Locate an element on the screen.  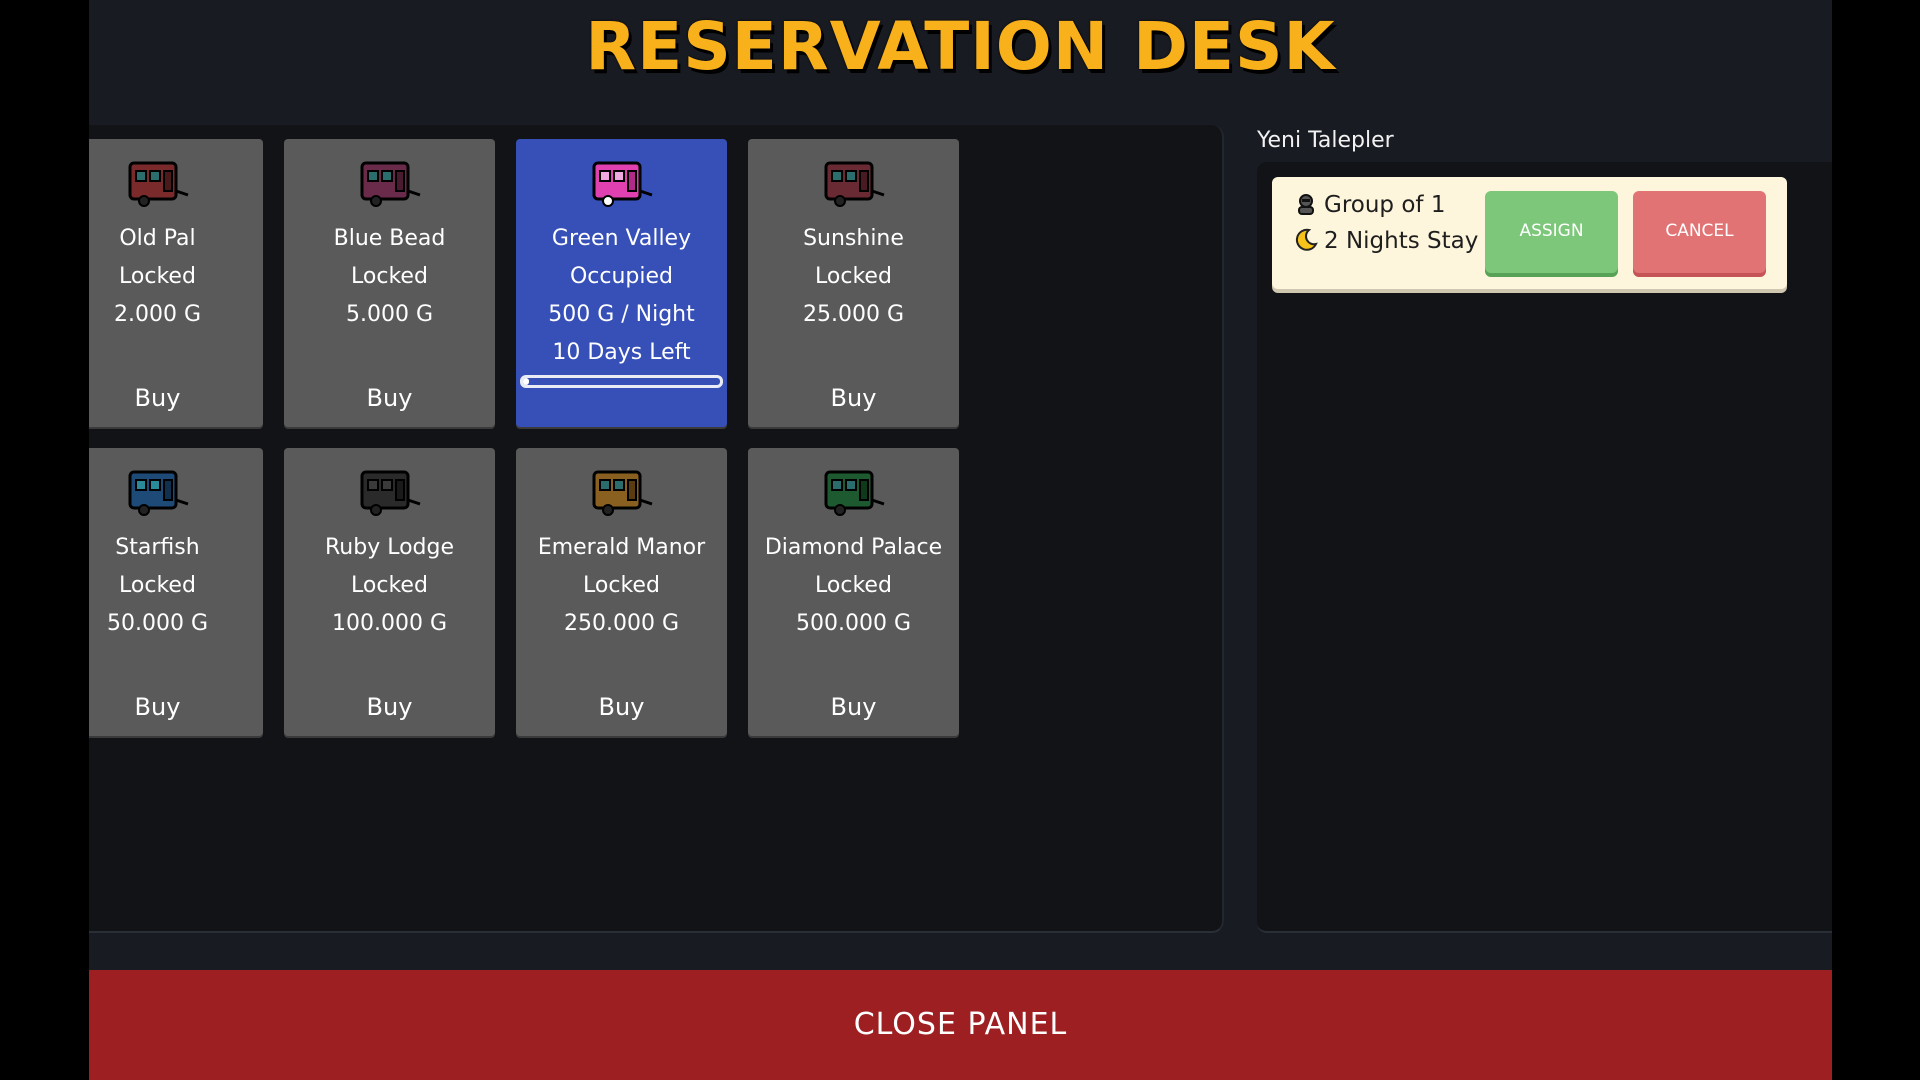
magenta-caravan-icon is located at coordinates (390, 184).